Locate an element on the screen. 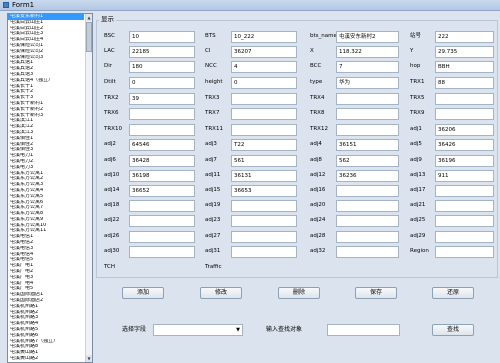 This screenshot has height=363, width=500. field-3-field: 222 is located at coordinates (464, 37).